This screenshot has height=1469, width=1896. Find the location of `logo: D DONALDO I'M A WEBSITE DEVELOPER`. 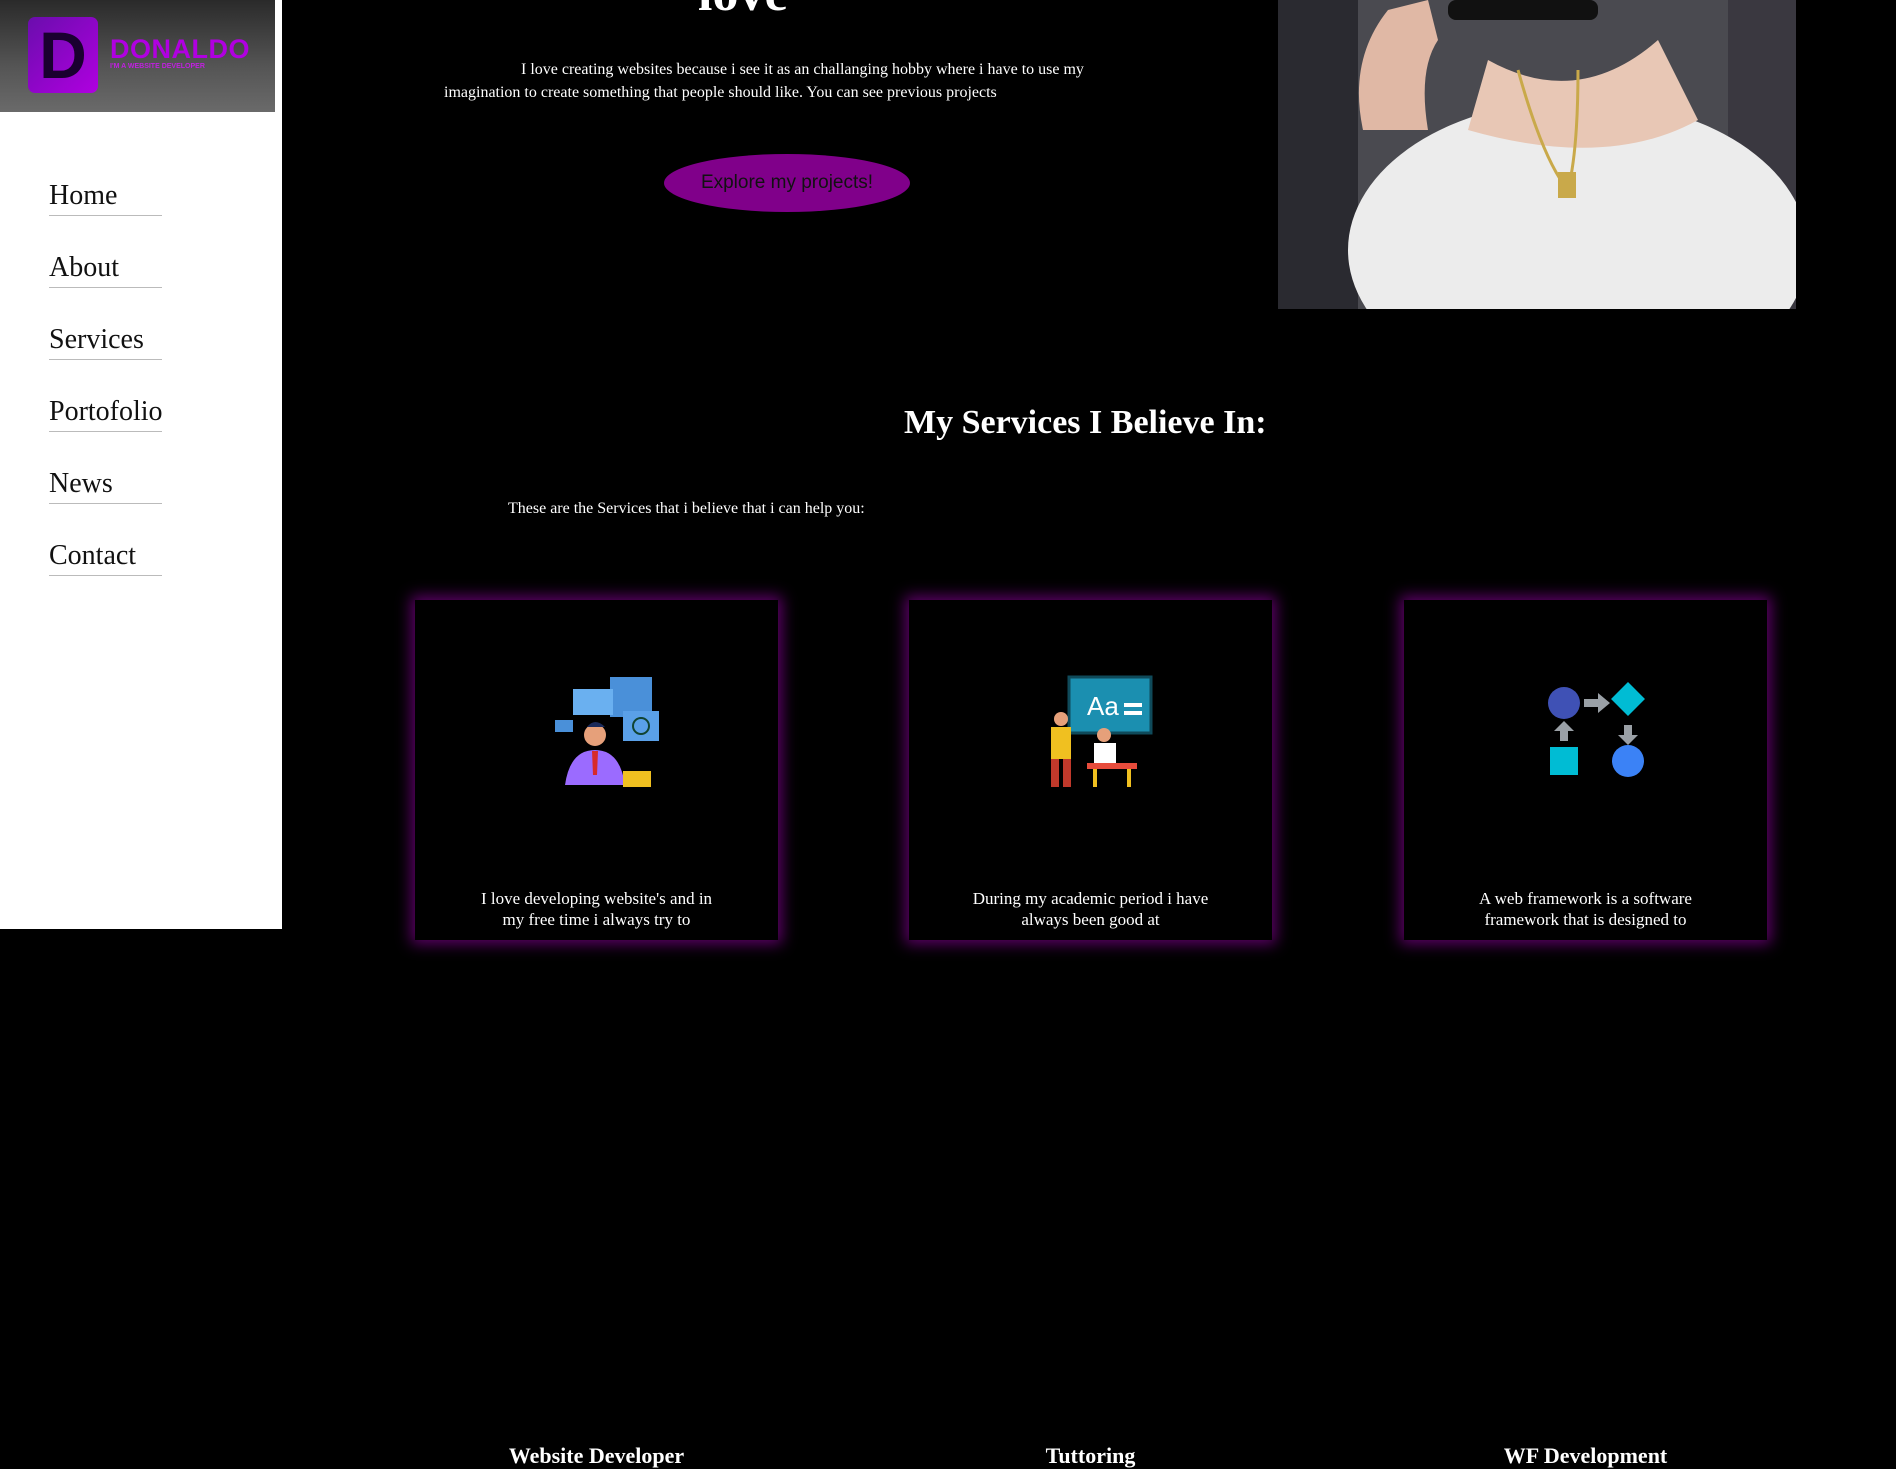

logo: D DONALDO I'M A WEBSITE DEVELOPER is located at coordinates (137, 56).